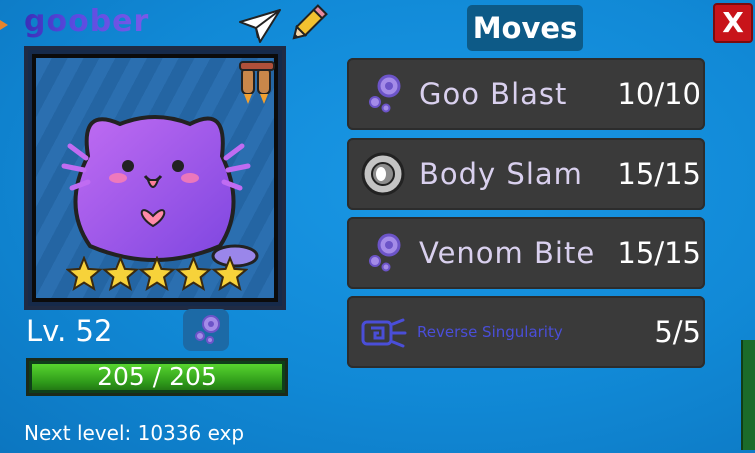 This screenshot has width=755, height=453. I want to click on creature-illustration, so click(160, 191).